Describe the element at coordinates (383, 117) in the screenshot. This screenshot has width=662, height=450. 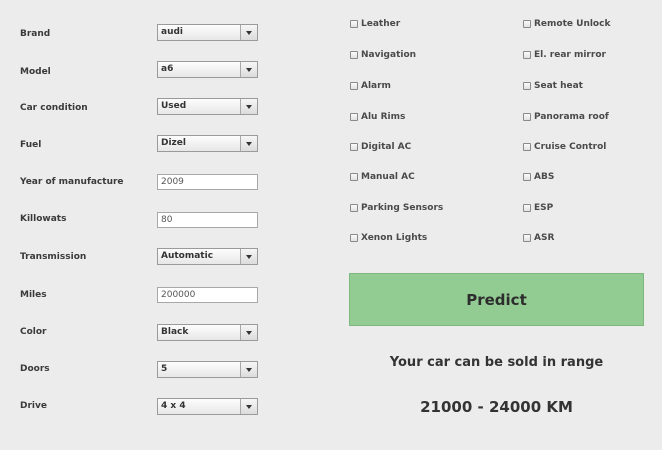
I see `alu-rims-label: Alu Rims` at that location.